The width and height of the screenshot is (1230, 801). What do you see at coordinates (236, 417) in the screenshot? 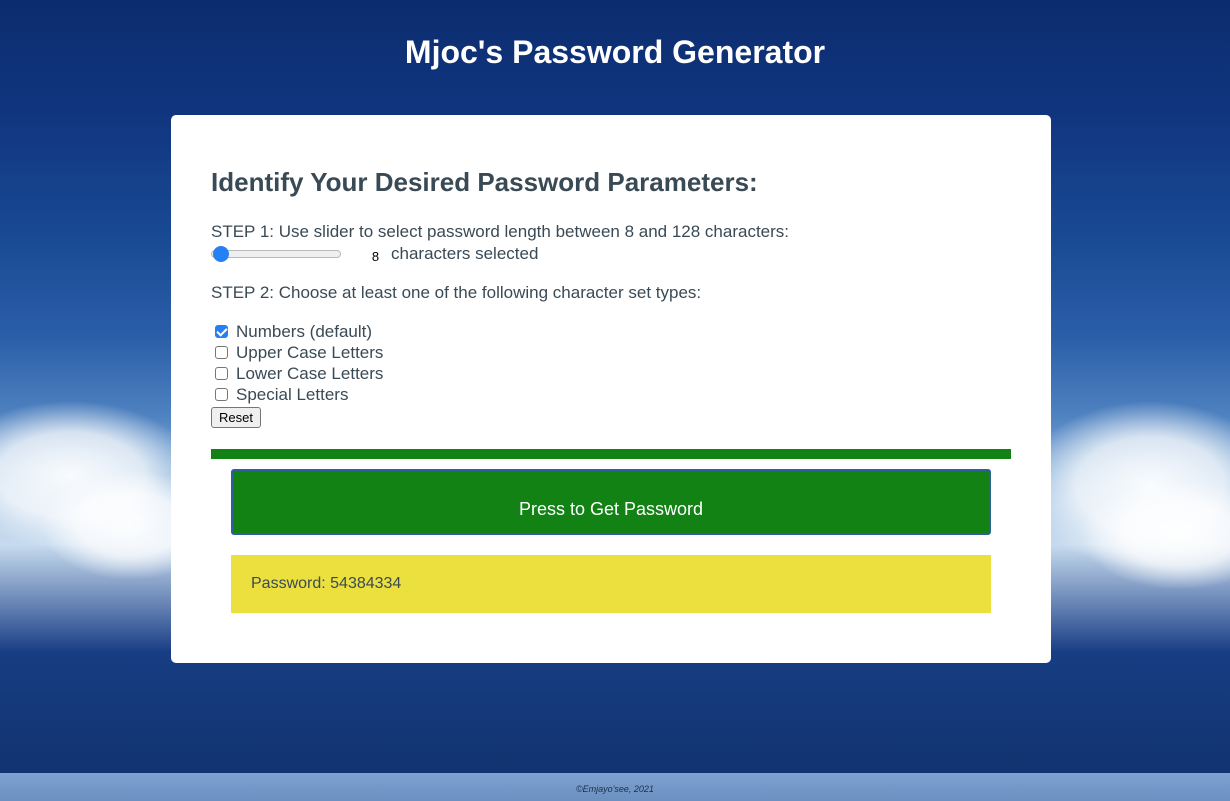
I see `reset-button: Reset` at bounding box center [236, 417].